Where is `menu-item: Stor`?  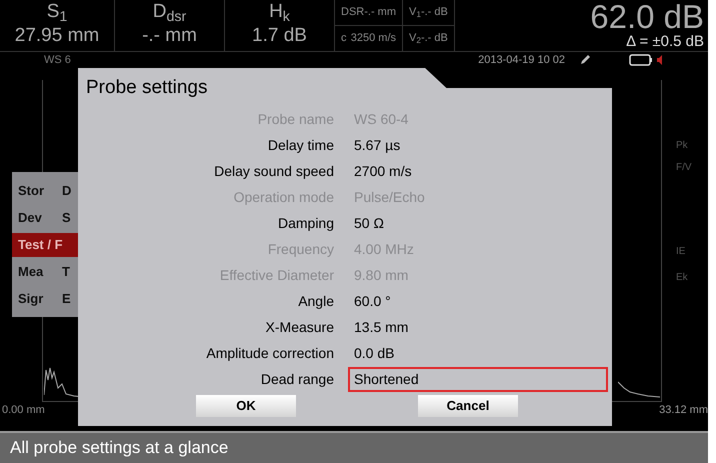 menu-item: Stor is located at coordinates (34, 190).